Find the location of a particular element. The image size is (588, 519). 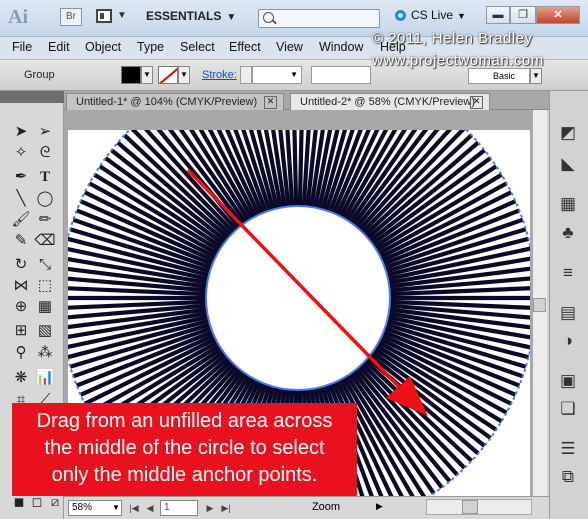

help-search-input is located at coordinates (319, 18).